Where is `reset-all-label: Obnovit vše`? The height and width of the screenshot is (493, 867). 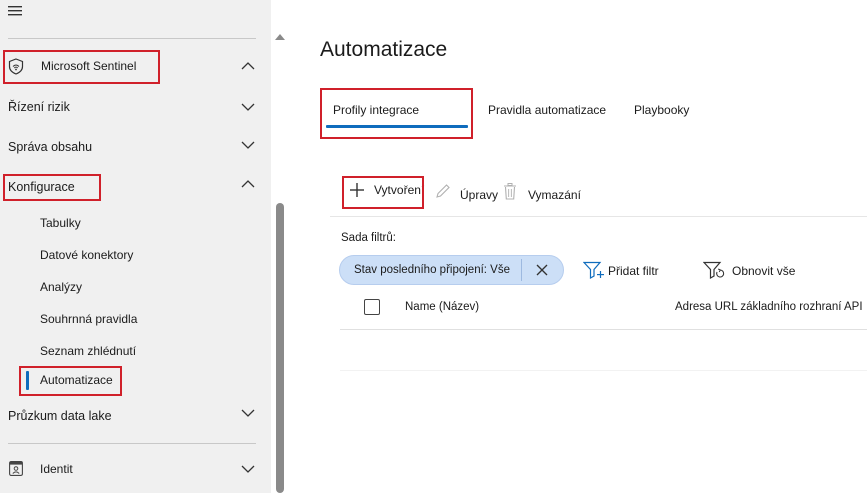 reset-all-label: Obnovit vše is located at coordinates (764, 271).